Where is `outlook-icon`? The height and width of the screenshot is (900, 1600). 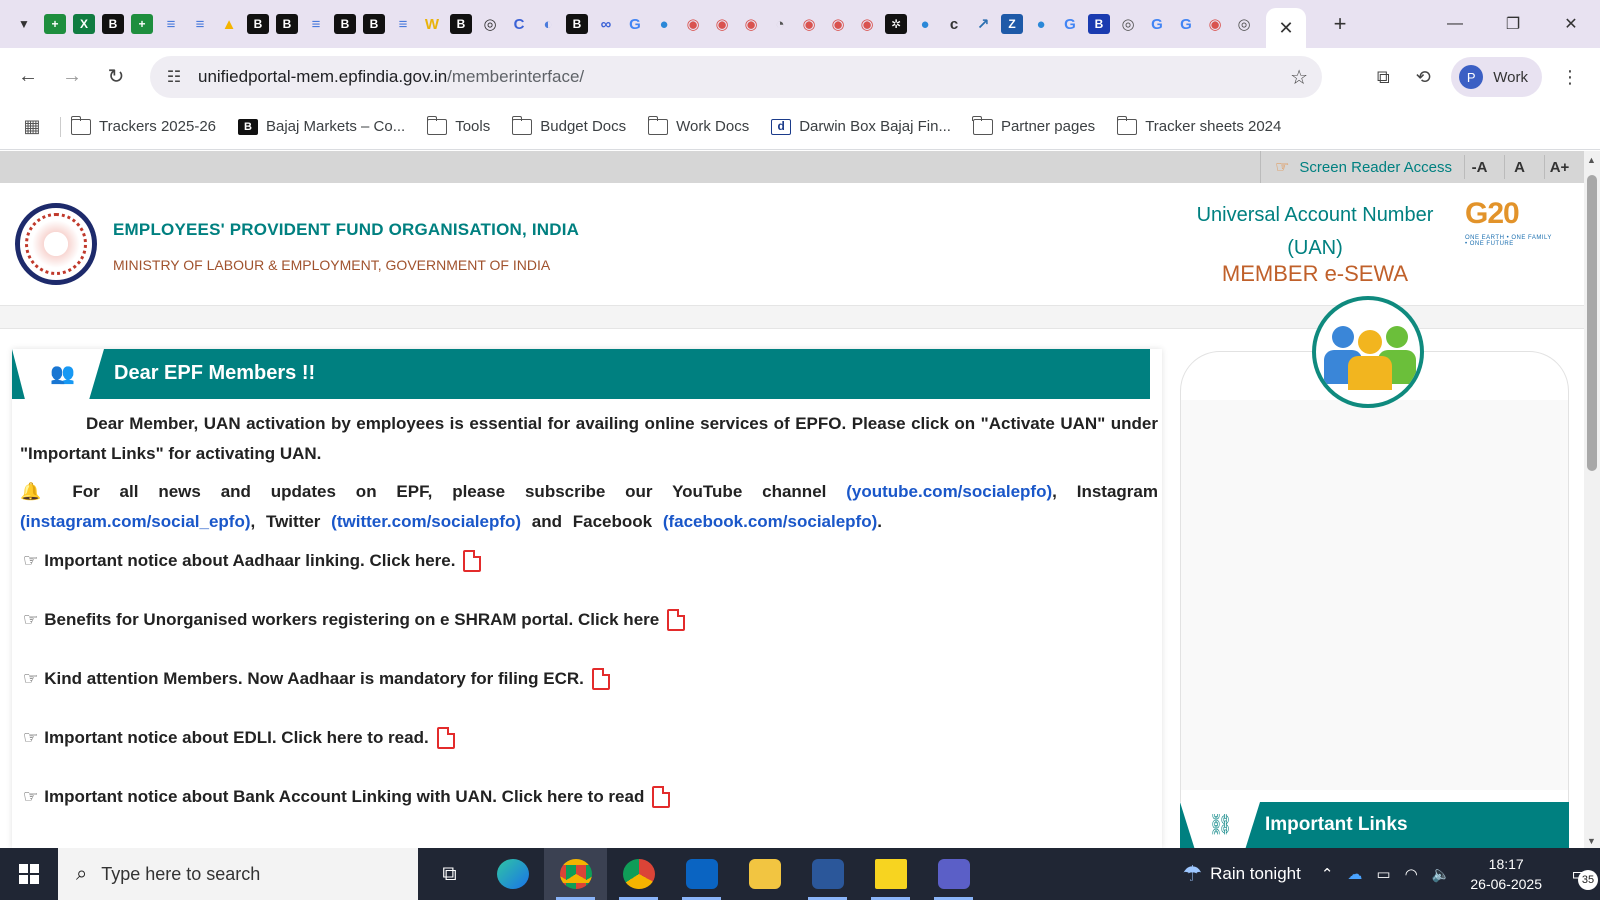 outlook-icon is located at coordinates (701, 874).